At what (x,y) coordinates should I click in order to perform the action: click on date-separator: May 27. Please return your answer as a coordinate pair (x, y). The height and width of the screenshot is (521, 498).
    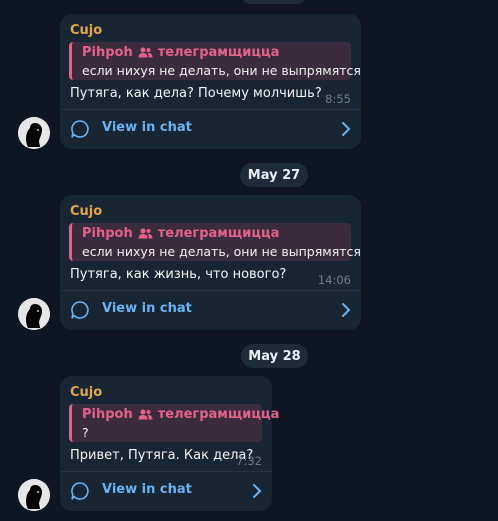
    Looking at the image, I should click on (274, 175).